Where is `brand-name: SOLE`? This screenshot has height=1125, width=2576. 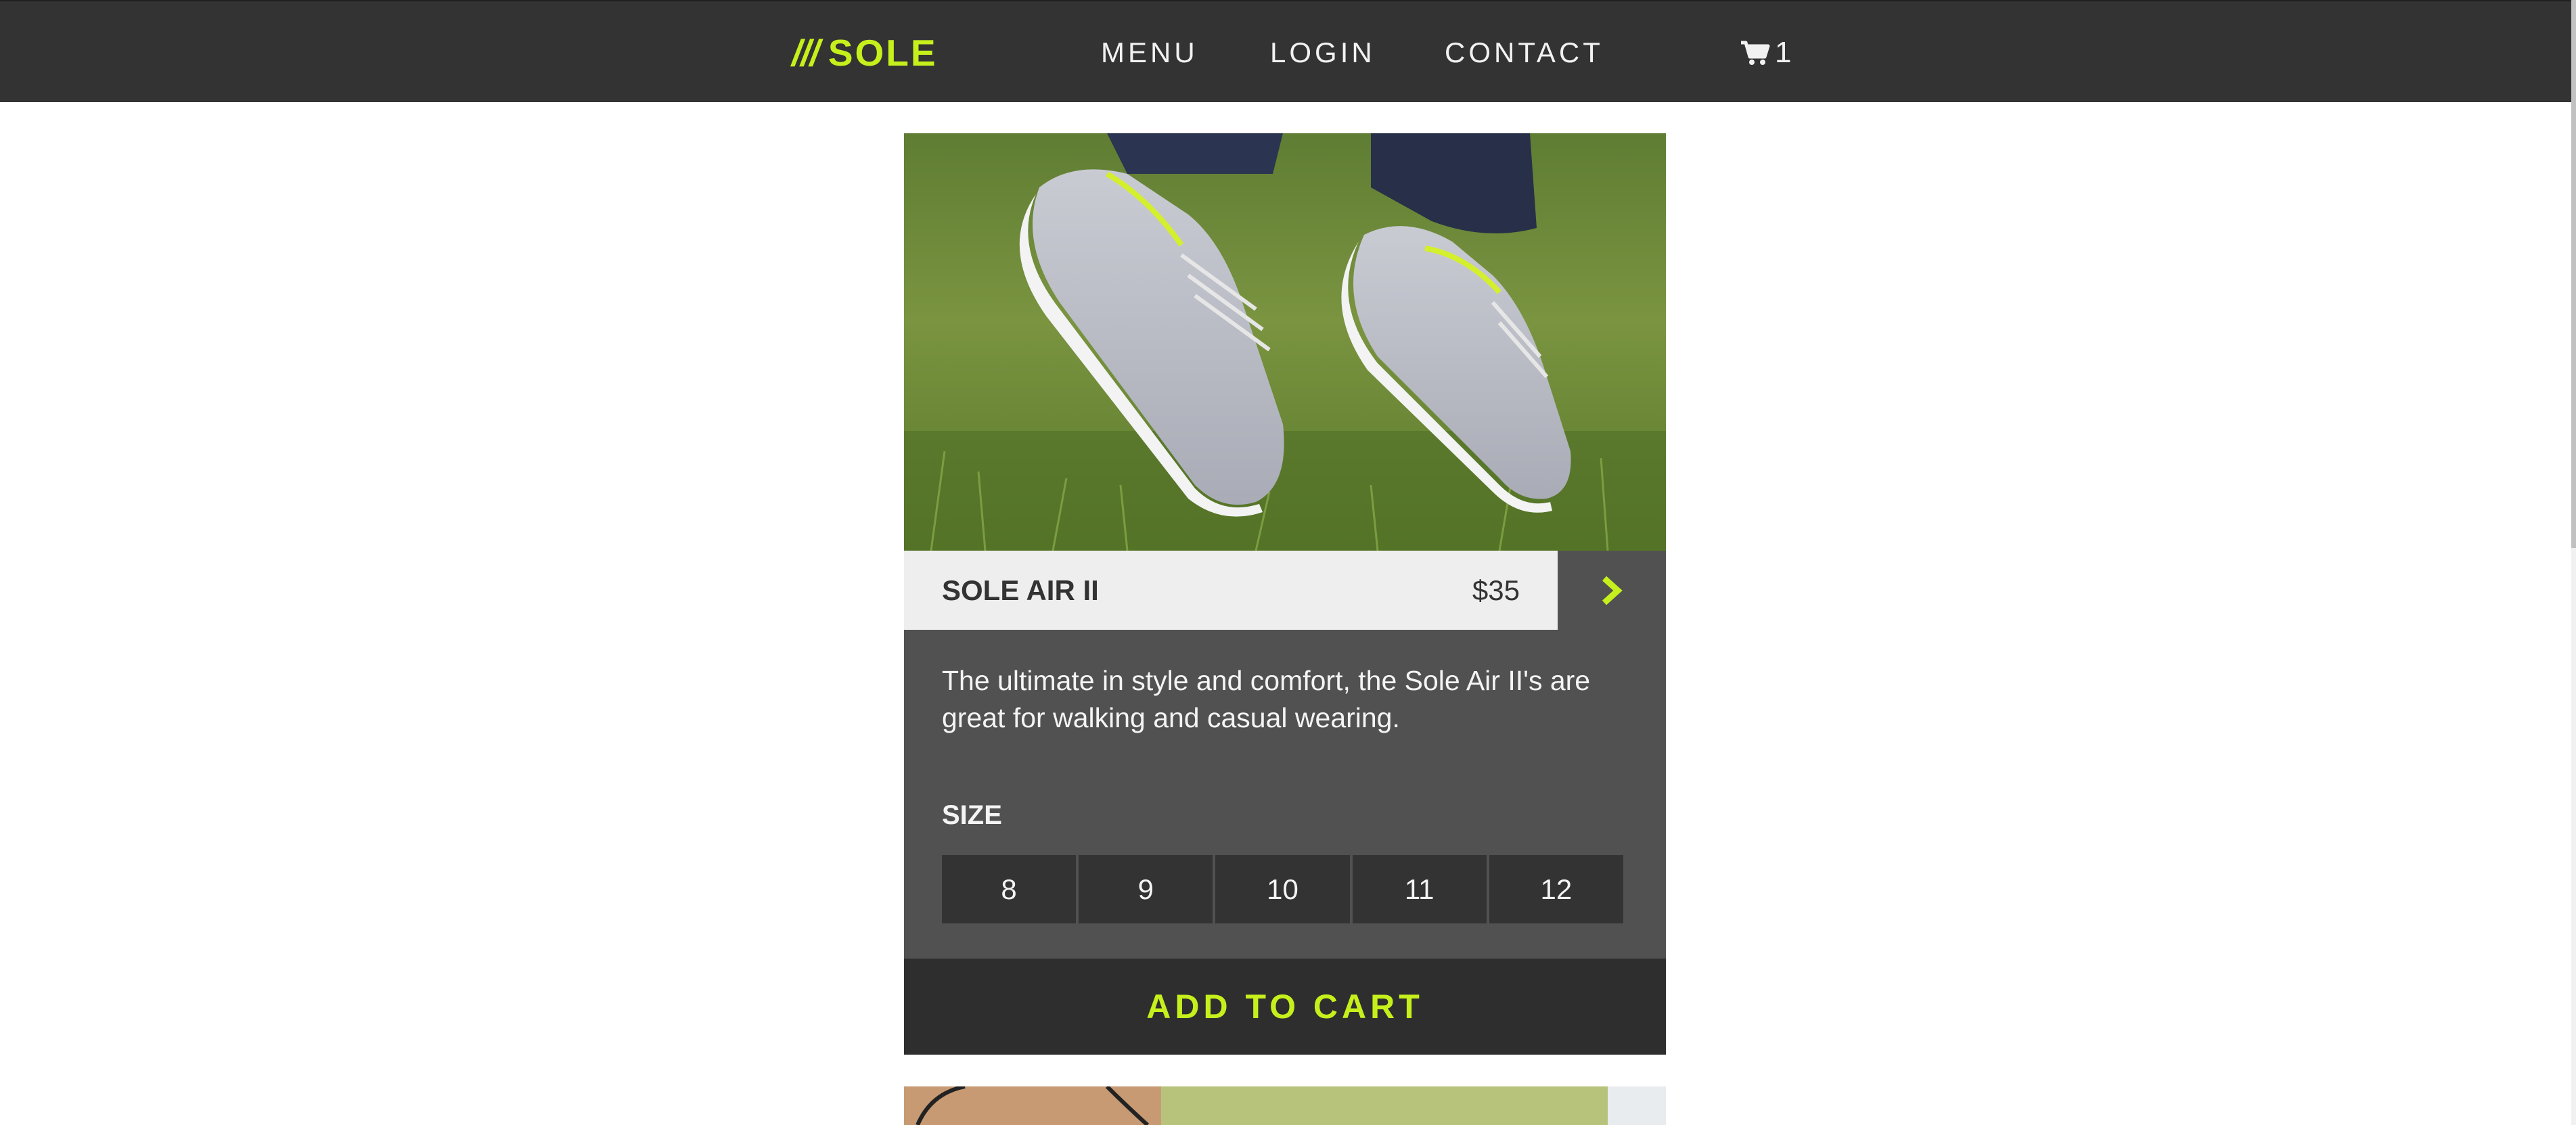
brand-name: SOLE is located at coordinates (883, 53).